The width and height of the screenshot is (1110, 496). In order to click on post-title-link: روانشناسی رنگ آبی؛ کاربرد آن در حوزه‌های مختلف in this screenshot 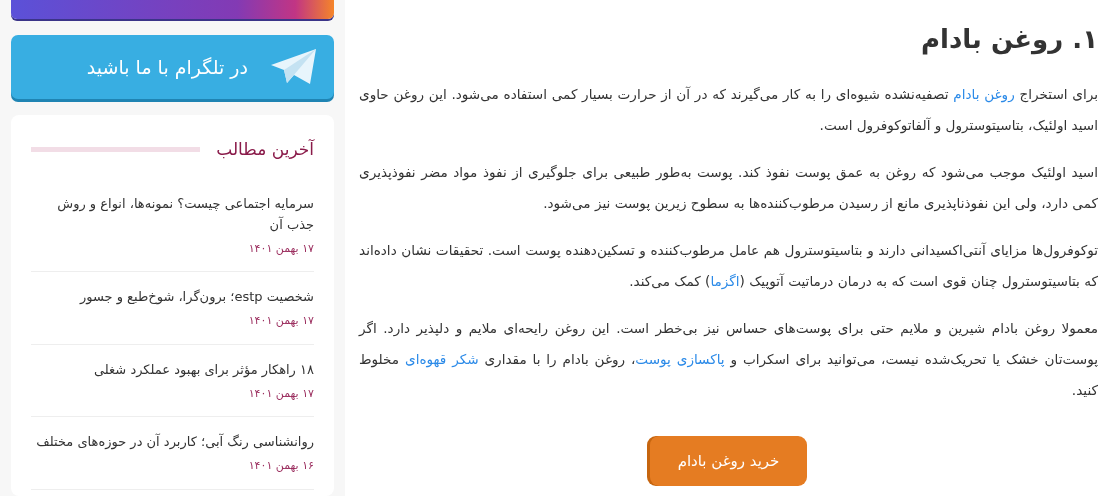, I will do `click(172, 441)`.